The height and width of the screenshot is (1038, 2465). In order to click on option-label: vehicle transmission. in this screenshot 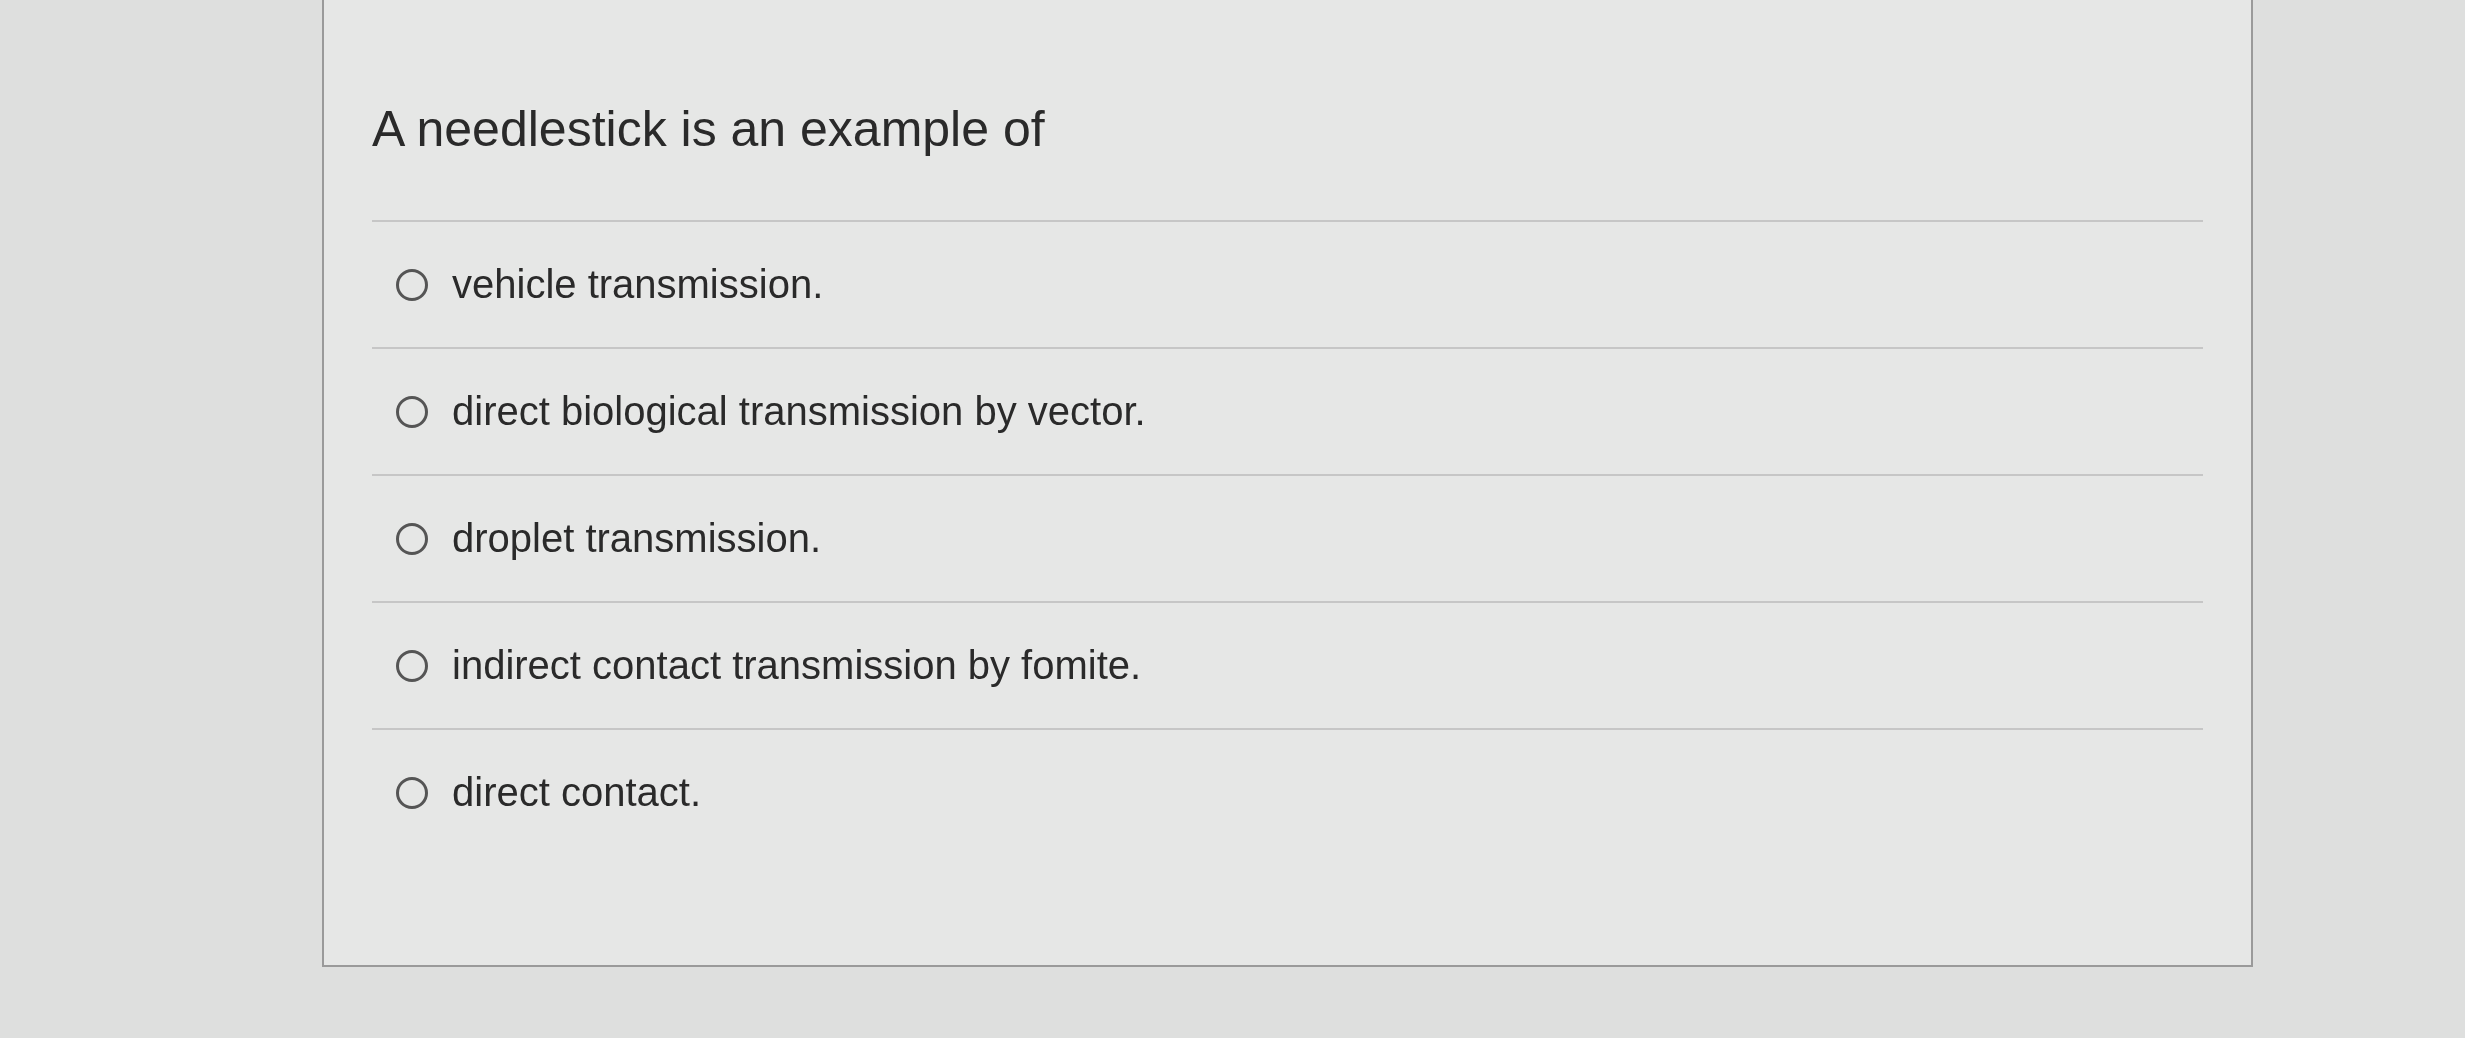, I will do `click(638, 284)`.